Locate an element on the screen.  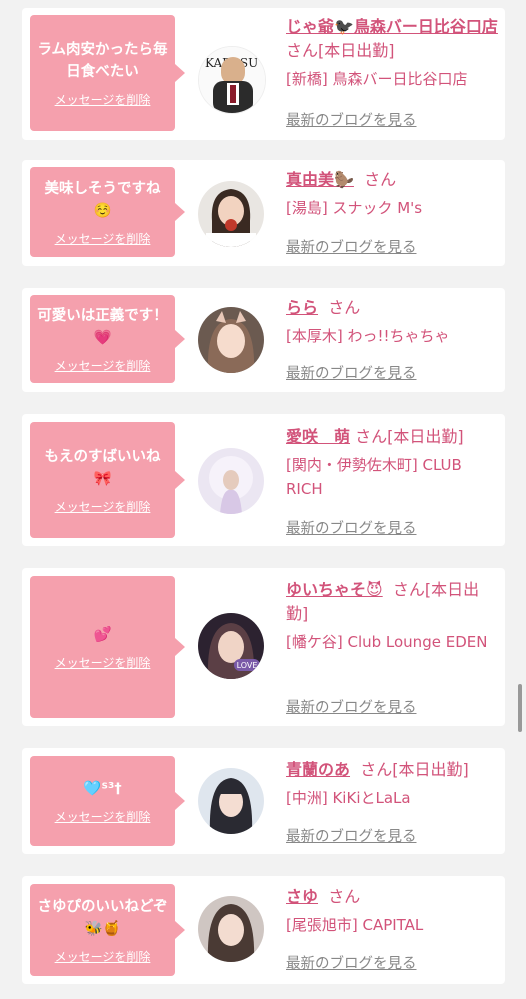
shop-label: [新橋] 鳥森バー日比谷口店 is located at coordinates (377, 79).